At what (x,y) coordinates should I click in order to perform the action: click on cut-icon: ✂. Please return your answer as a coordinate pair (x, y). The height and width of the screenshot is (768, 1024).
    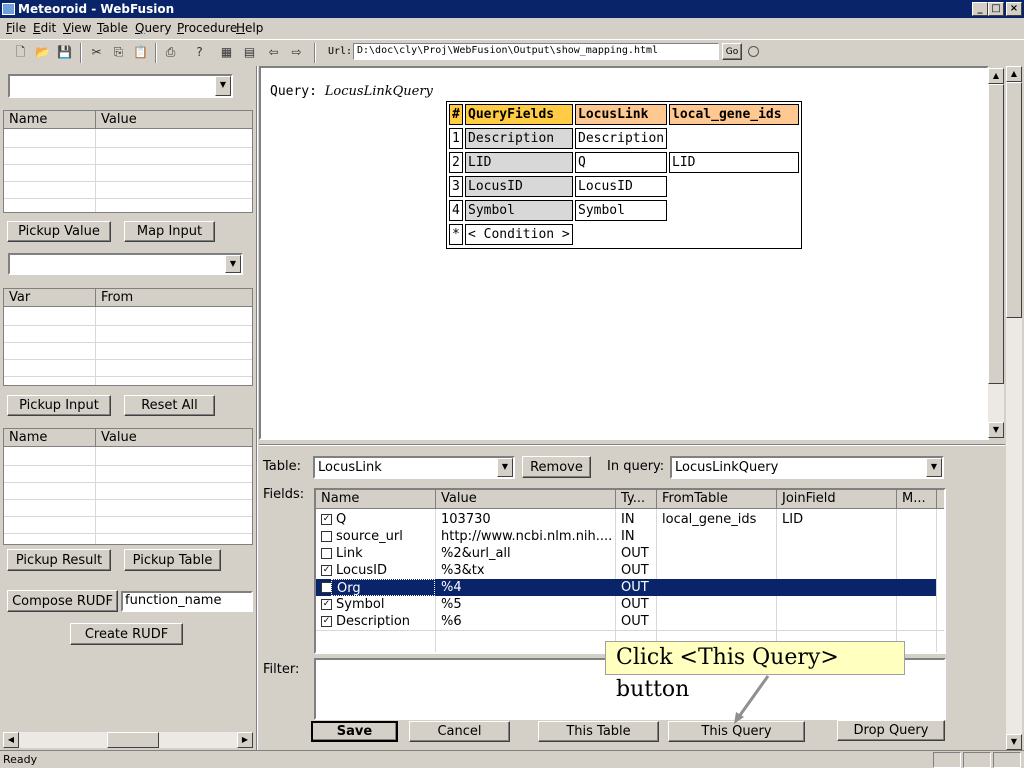
    Looking at the image, I should click on (96, 52).